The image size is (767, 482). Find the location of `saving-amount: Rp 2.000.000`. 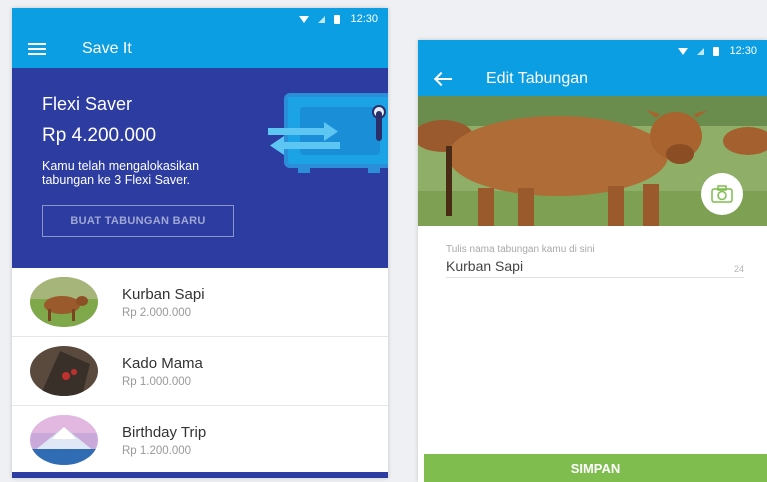

saving-amount: Rp 2.000.000 is located at coordinates (157, 312).